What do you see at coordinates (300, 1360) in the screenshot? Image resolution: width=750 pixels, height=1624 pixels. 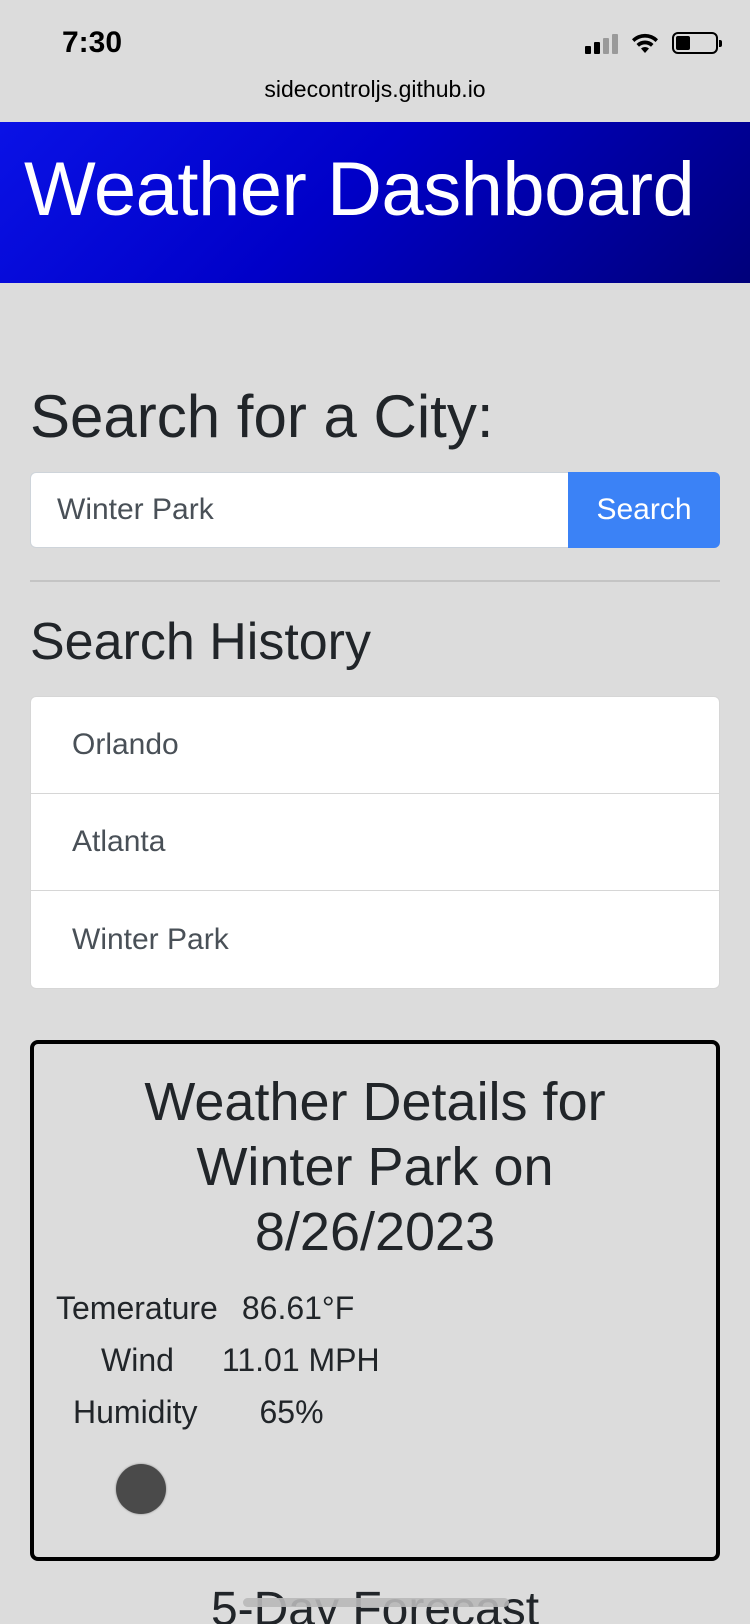 I see `wind-value: 11.01 MPH` at bounding box center [300, 1360].